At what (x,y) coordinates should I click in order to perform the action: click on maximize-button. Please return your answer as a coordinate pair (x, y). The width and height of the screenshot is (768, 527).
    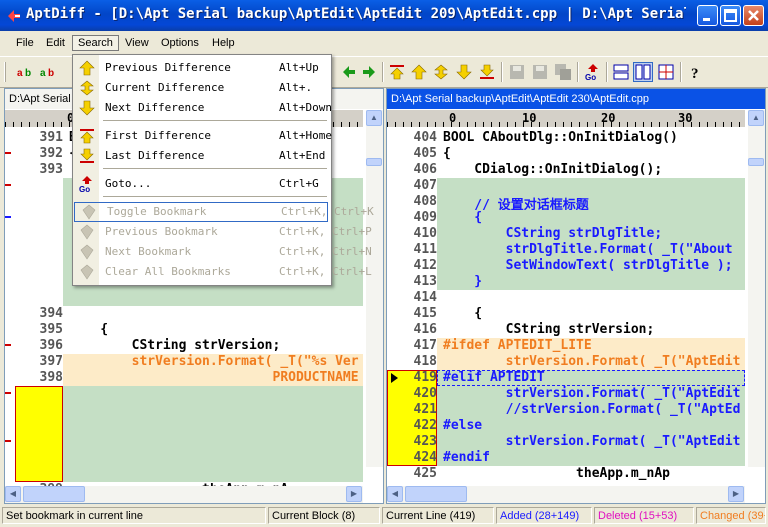
    Looking at the image, I should click on (730, 15).